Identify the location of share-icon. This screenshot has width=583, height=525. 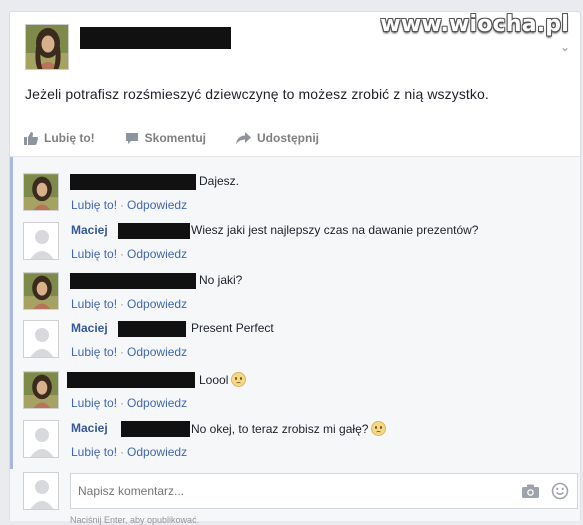
(243, 137).